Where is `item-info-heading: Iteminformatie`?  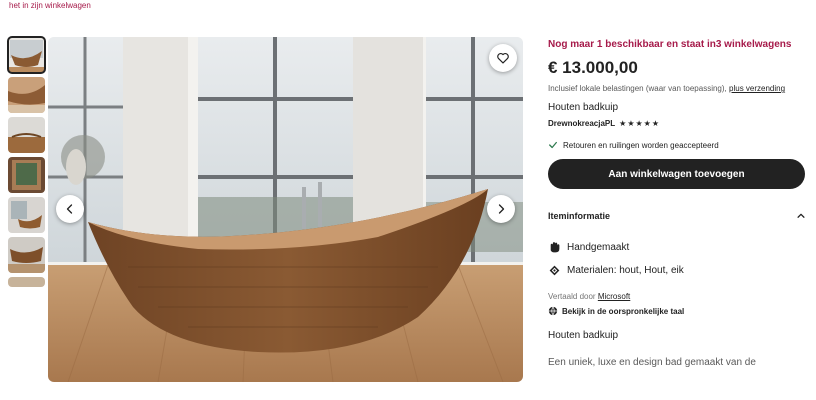
item-info-heading: Iteminformatie is located at coordinates (579, 216).